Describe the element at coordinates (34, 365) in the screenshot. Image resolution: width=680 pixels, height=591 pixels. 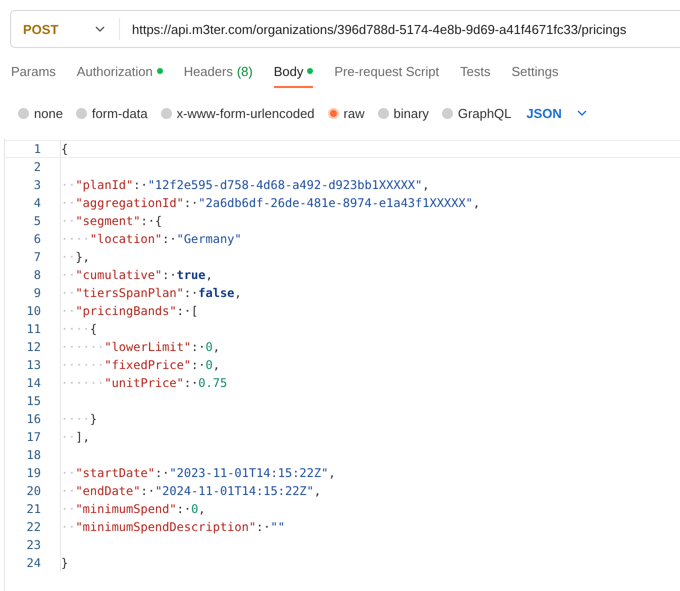
I see `line-number: 13` at that location.